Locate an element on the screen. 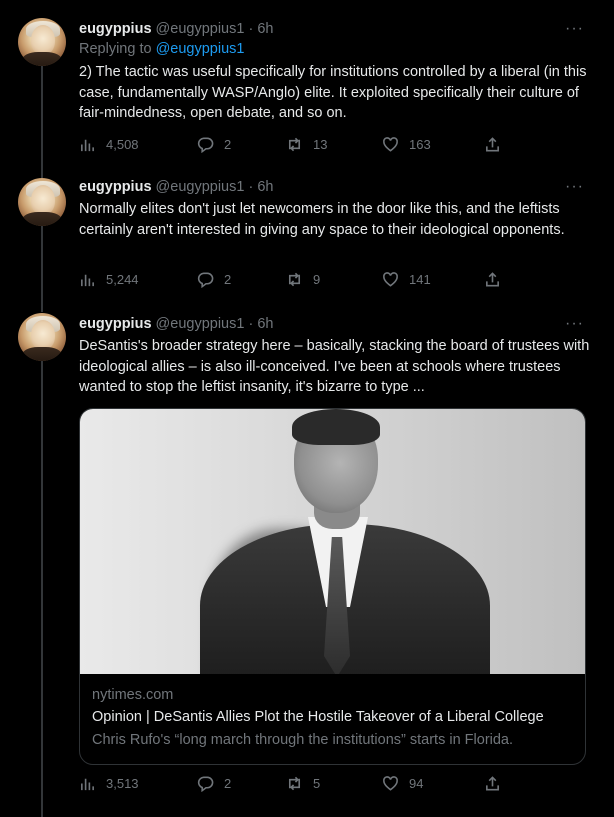 The width and height of the screenshot is (614, 817). like-button: 141 is located at coordinates (406, 279).